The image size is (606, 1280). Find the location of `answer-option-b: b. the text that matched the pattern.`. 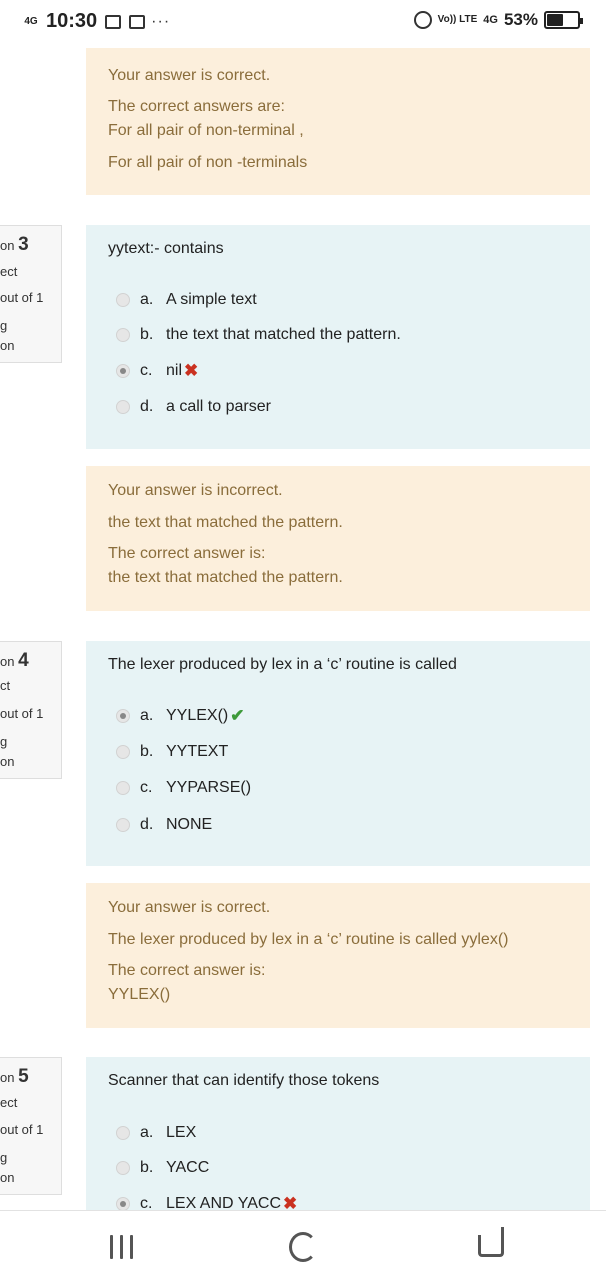

answer-option-b: b. the text that matched the pattern. is located at coordinates (258, 335).